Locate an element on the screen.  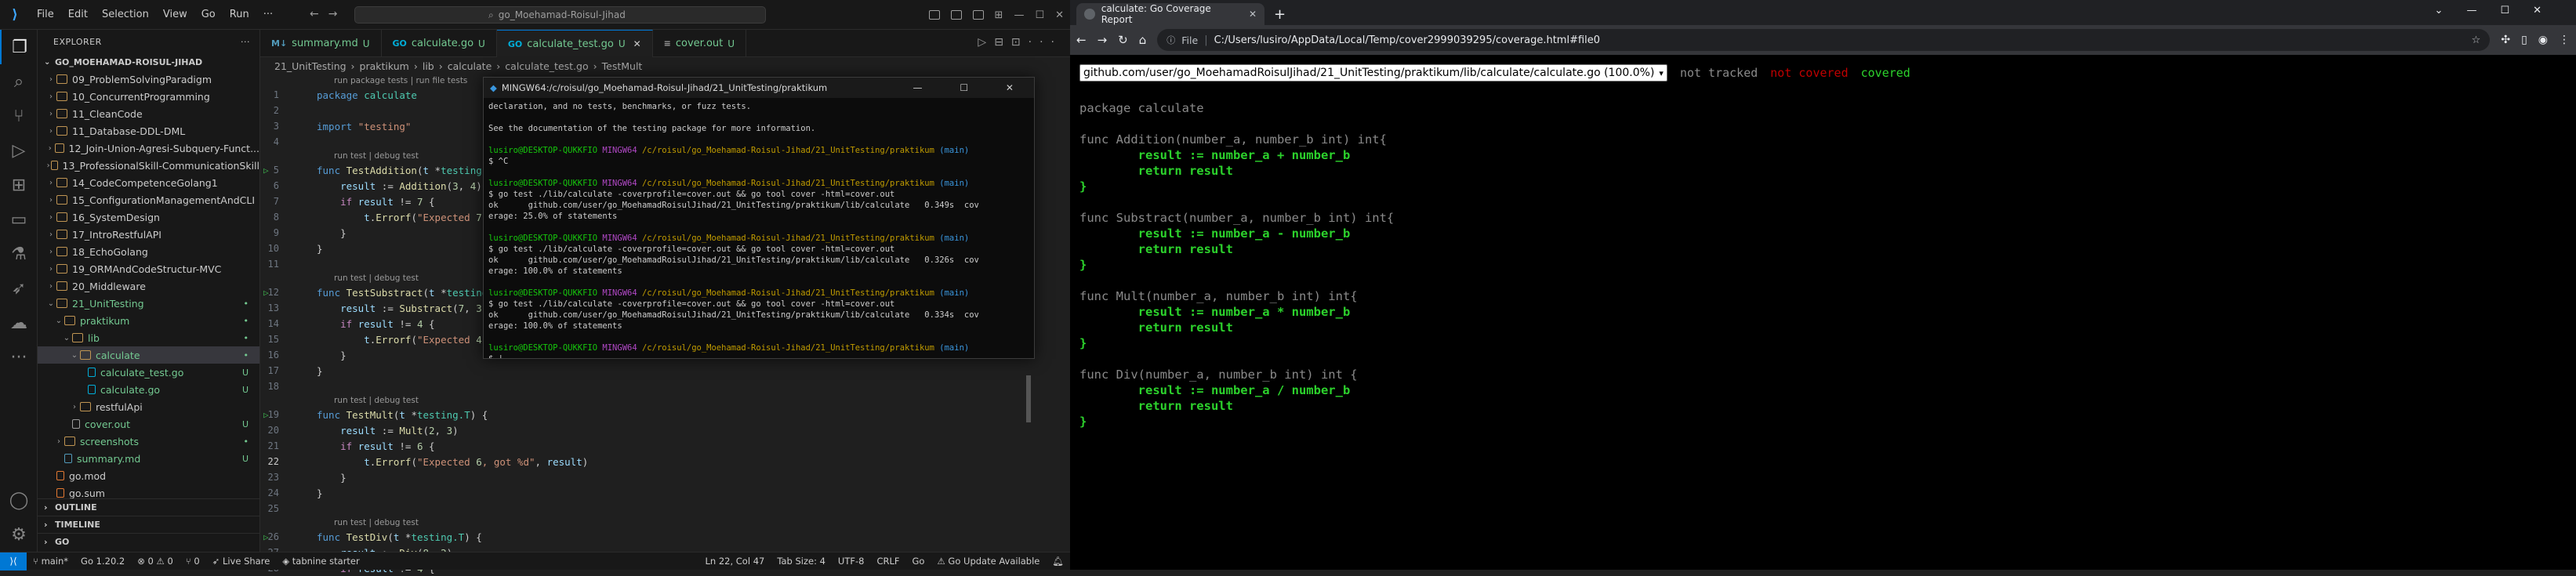
toggle-secondary-icon is located at coordinates (978, 15).